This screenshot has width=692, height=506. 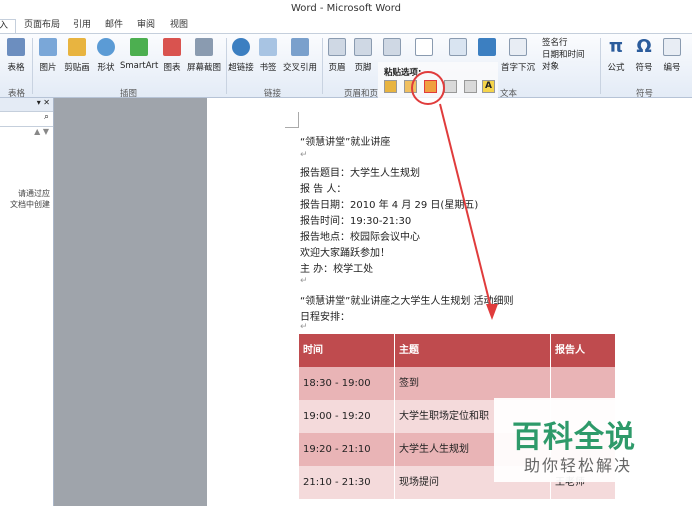 I want to click on numbering-button: 编号, so click(x=672, y=60).